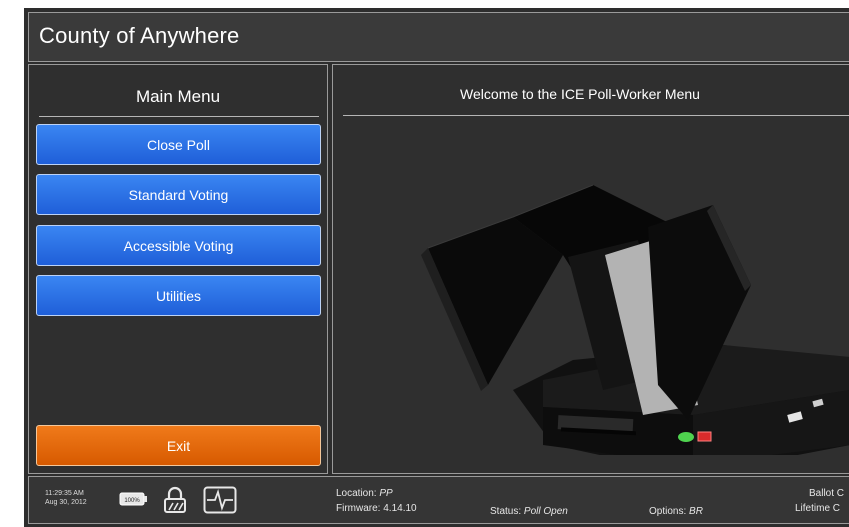 This screenshot has height=527, width=849. I want to click on options-readout: Options: BR, so click(676, 511).